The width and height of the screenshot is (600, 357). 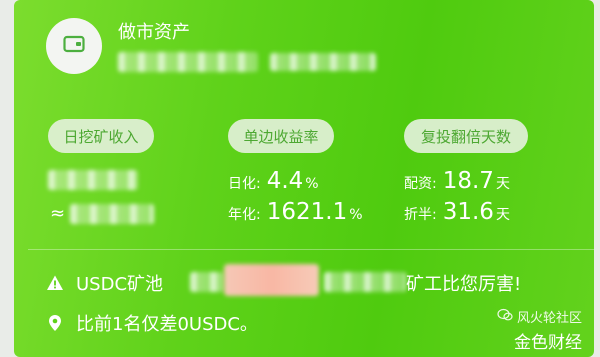 I want to click on wechat-icon, so click(x=505, y=317).